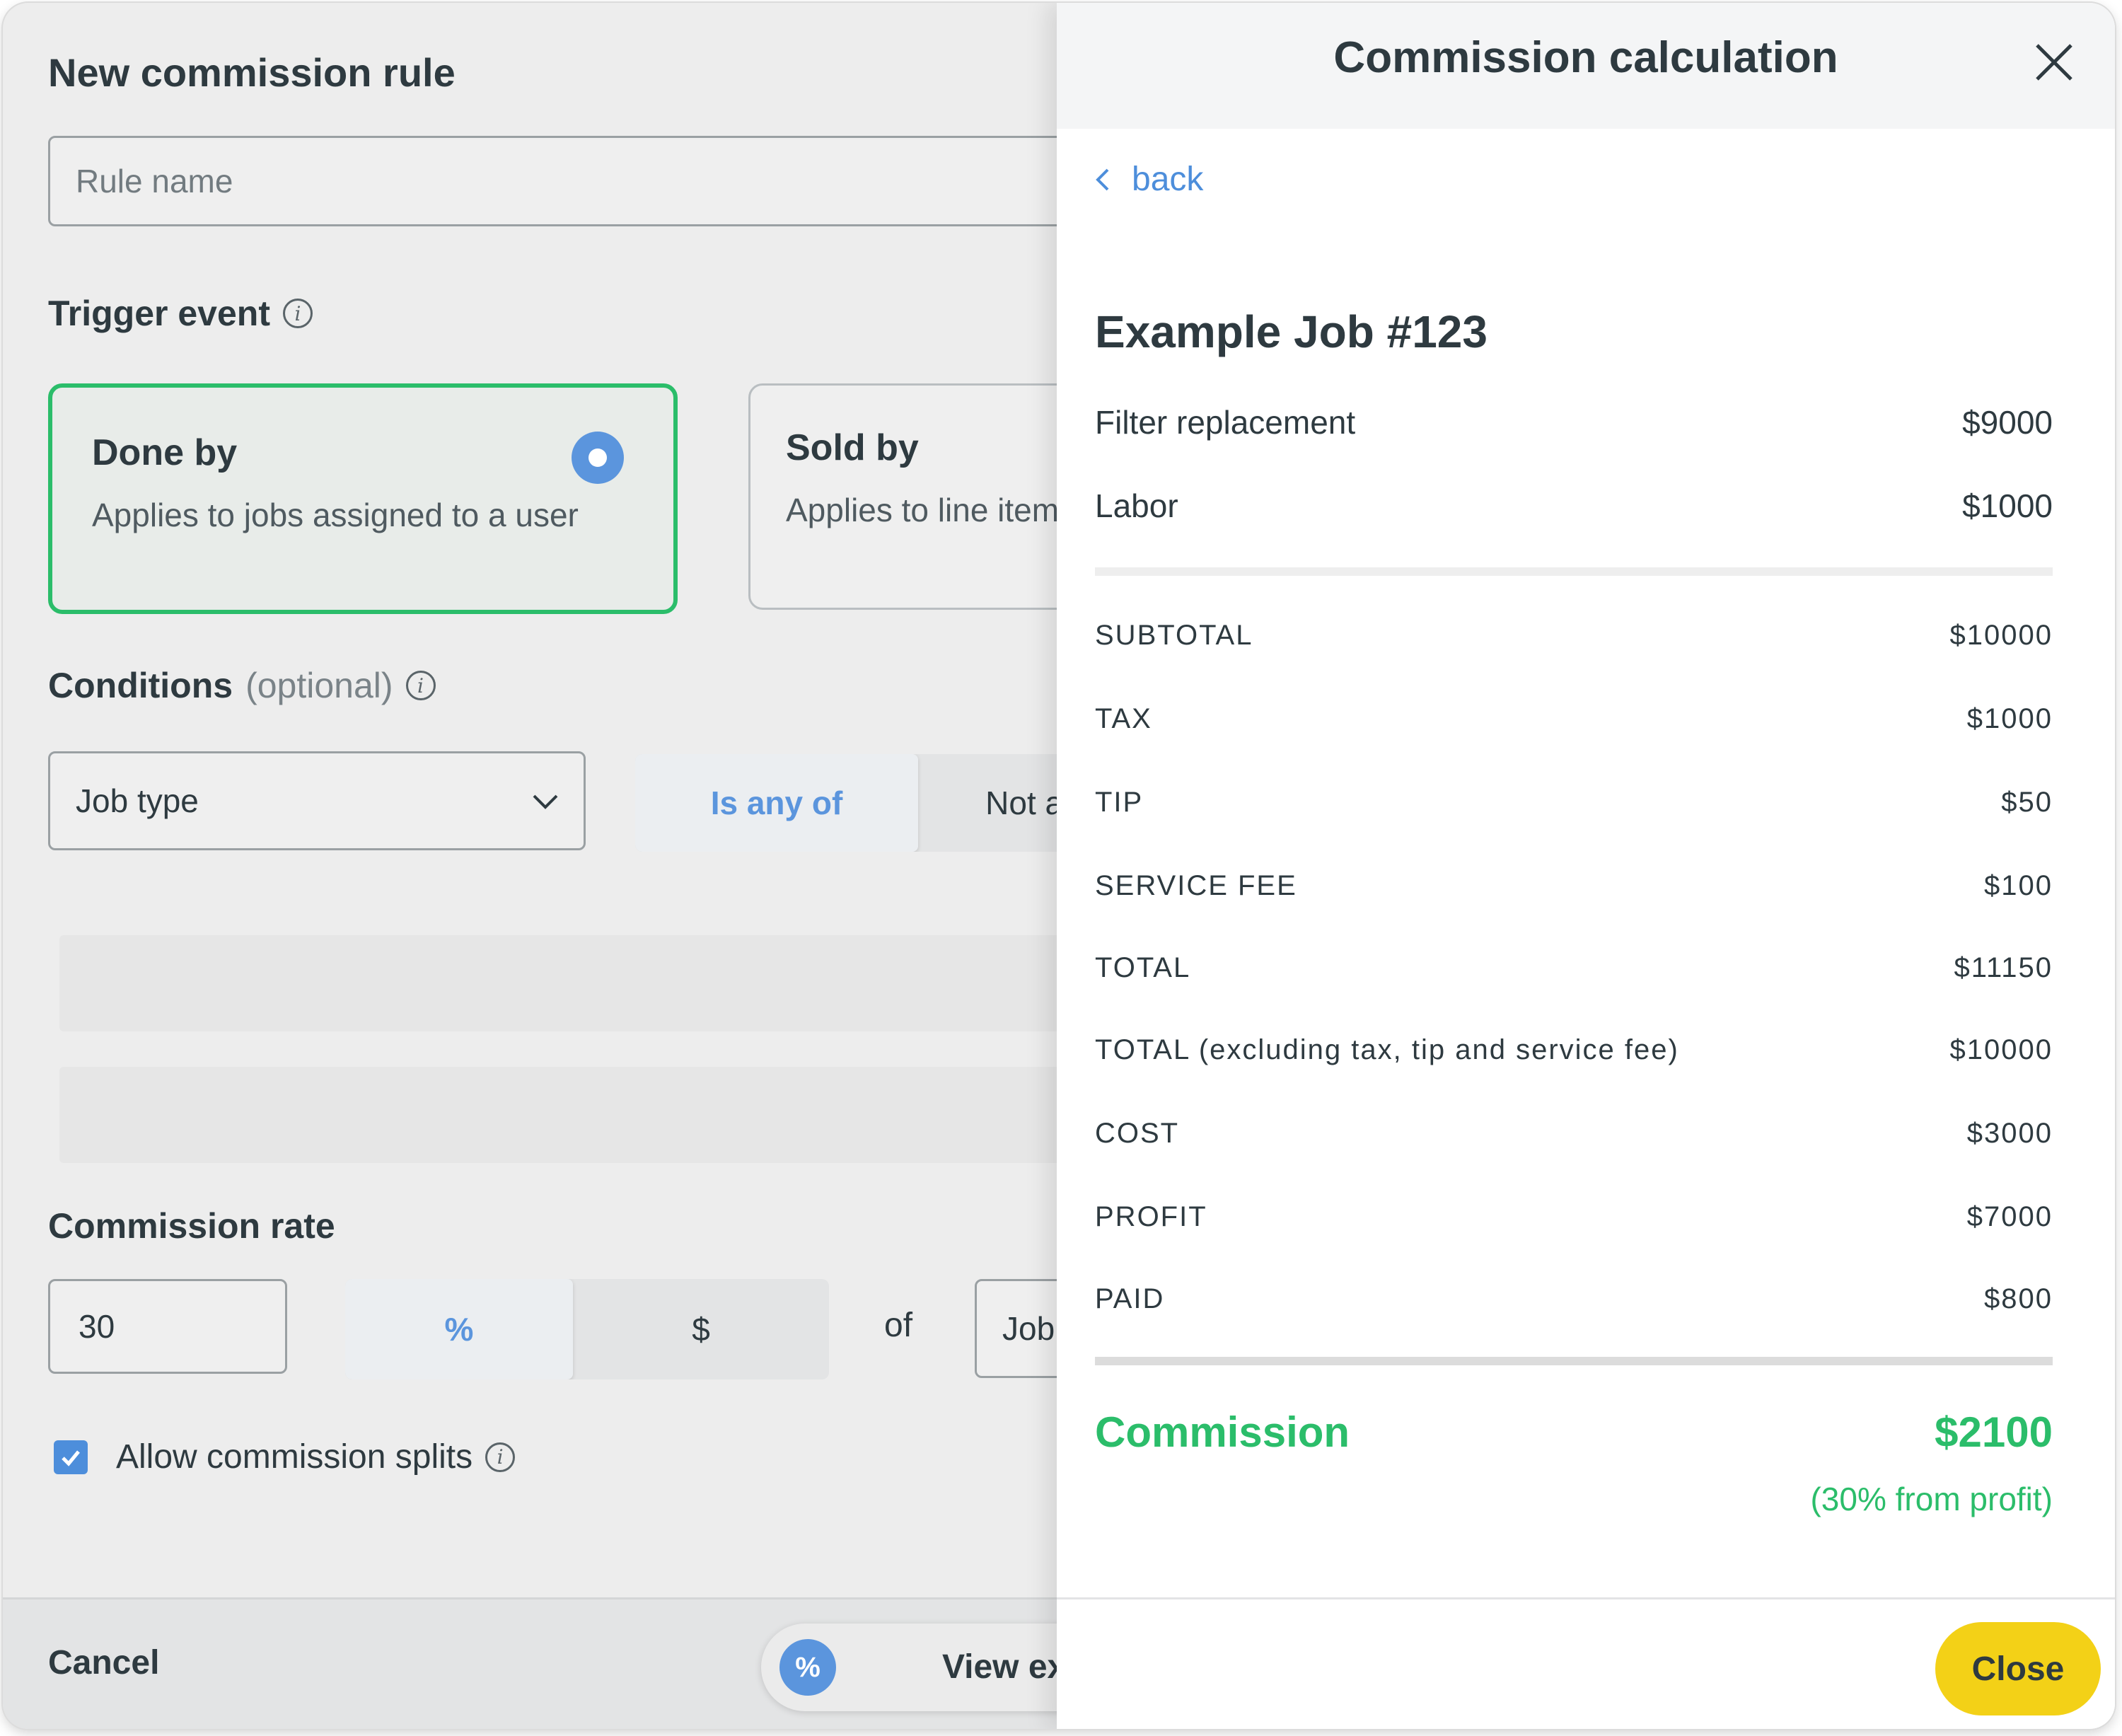  What do you see at coordinates (1130, 1299) in the screenshot?
I see `summary-label: PAID` at bounding box center [1130, 1299].